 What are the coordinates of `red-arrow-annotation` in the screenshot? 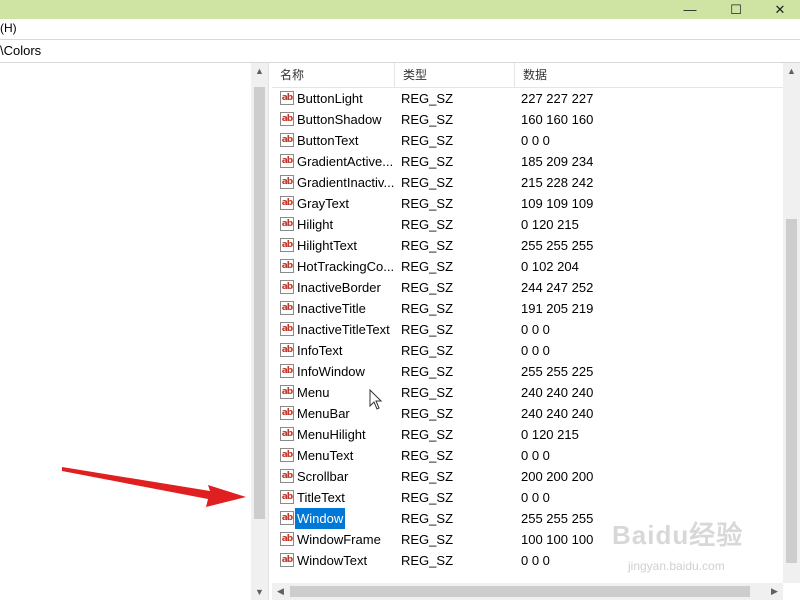 It's located at (154, 487).